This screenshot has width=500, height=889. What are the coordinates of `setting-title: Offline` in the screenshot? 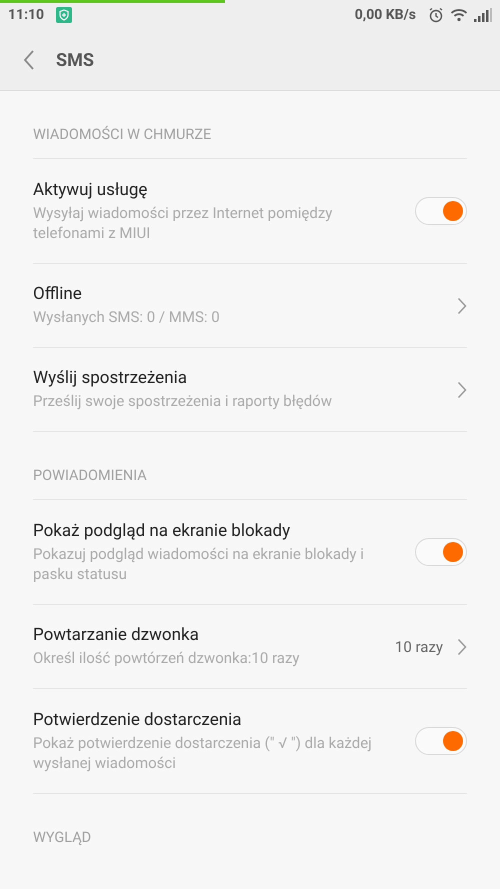 It's located at (57, 294).